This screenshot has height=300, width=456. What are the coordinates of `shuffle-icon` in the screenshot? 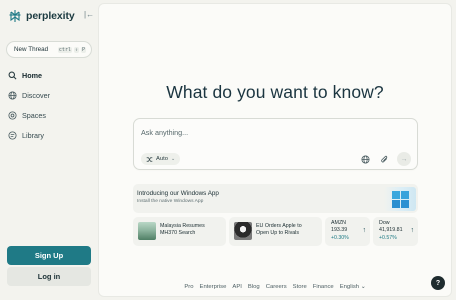 It's located at (149, 159).